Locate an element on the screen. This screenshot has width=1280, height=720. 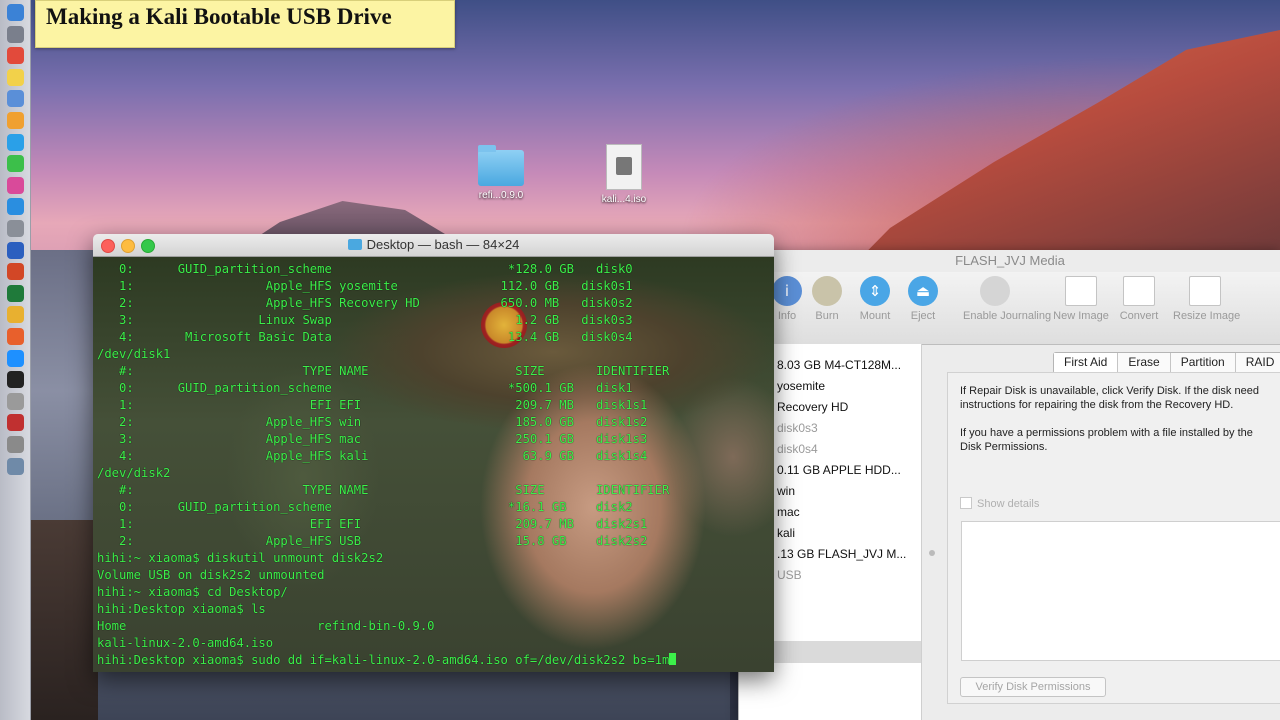
show-details-label: Show details is located at coordinates (1008, 504).